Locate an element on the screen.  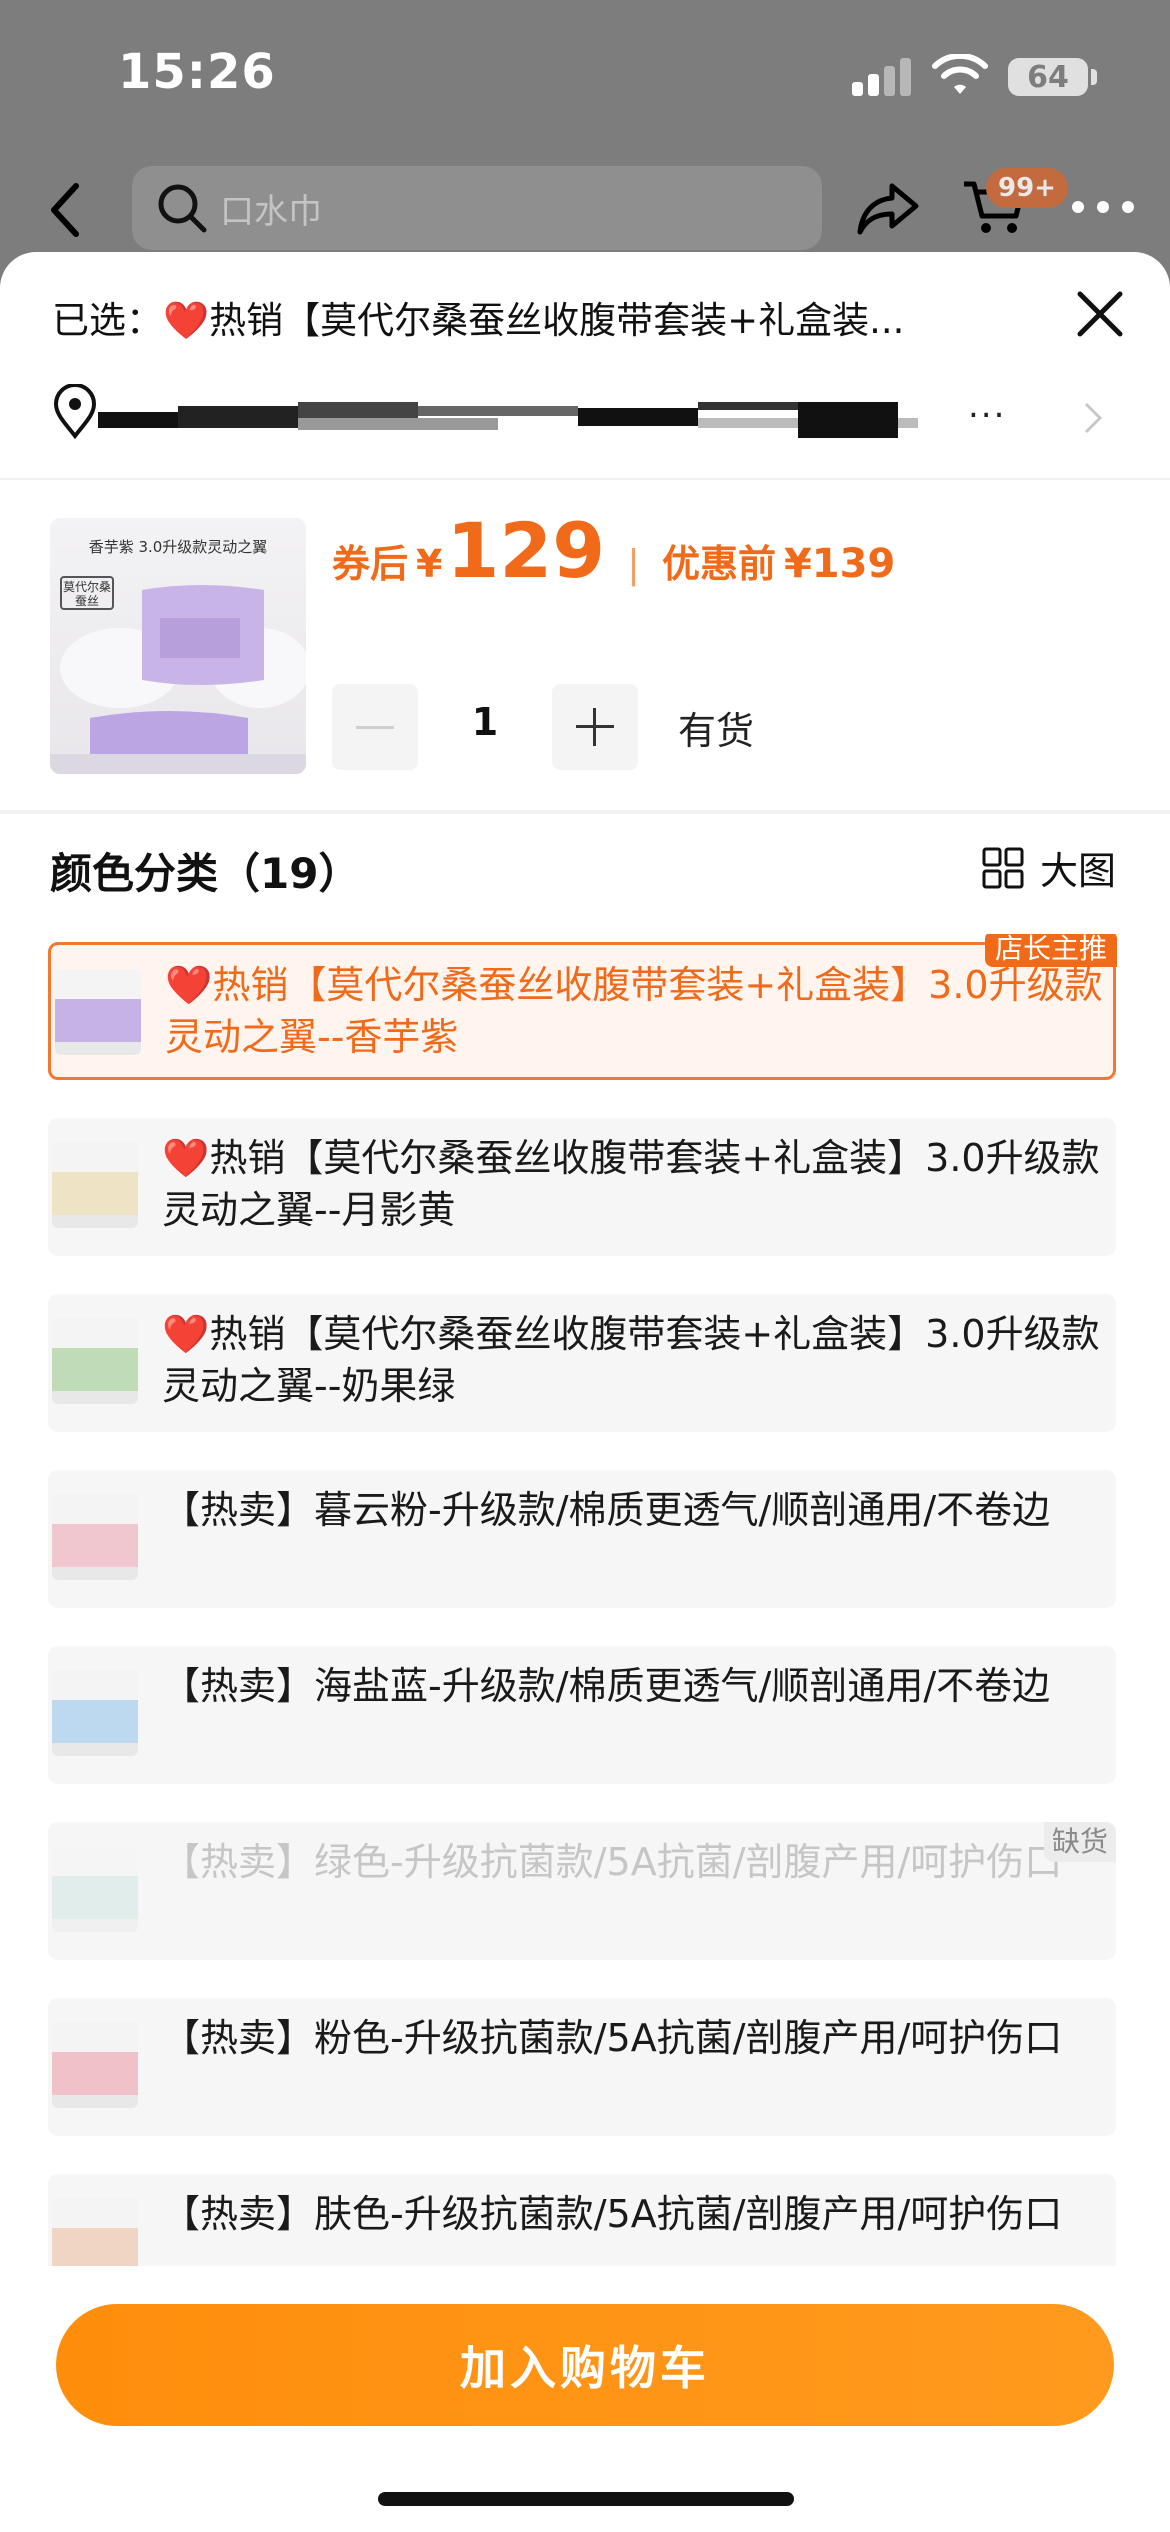
quantity-value: 1 is located at coordinates (485, 722).